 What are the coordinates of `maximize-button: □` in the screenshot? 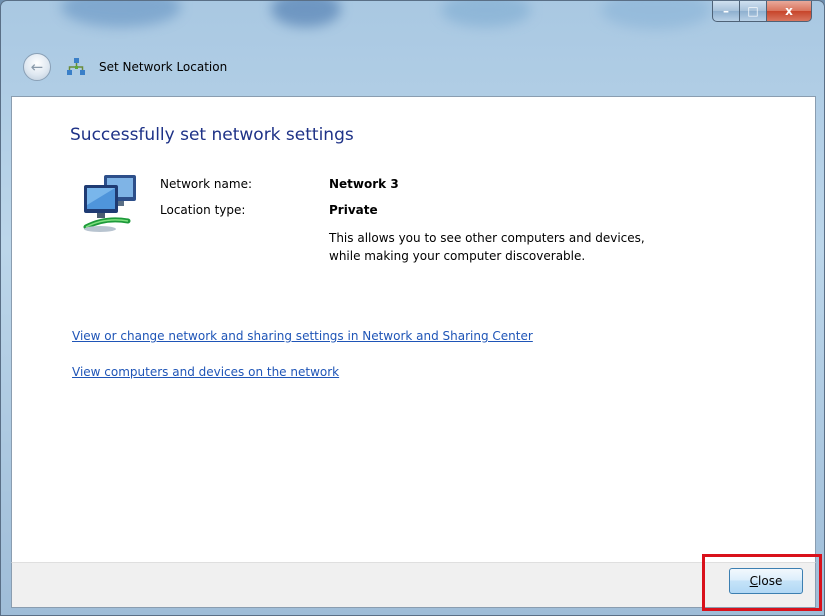 It's located at (753, 11).